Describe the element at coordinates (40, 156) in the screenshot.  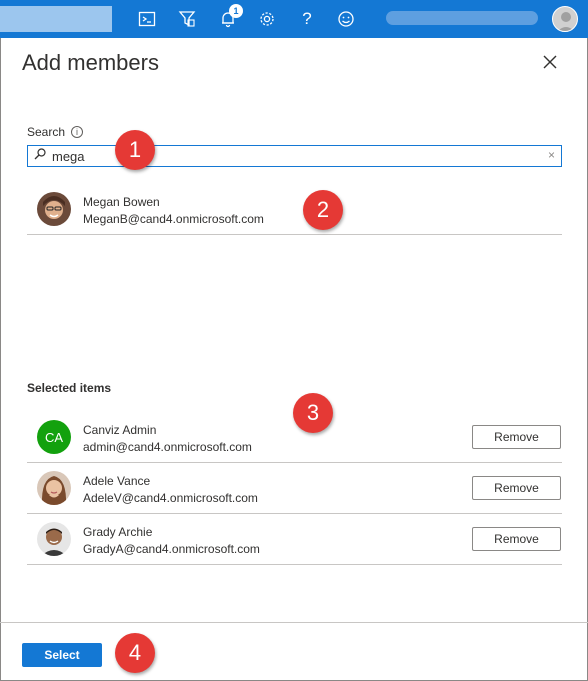
I see `search-icon` at that location.